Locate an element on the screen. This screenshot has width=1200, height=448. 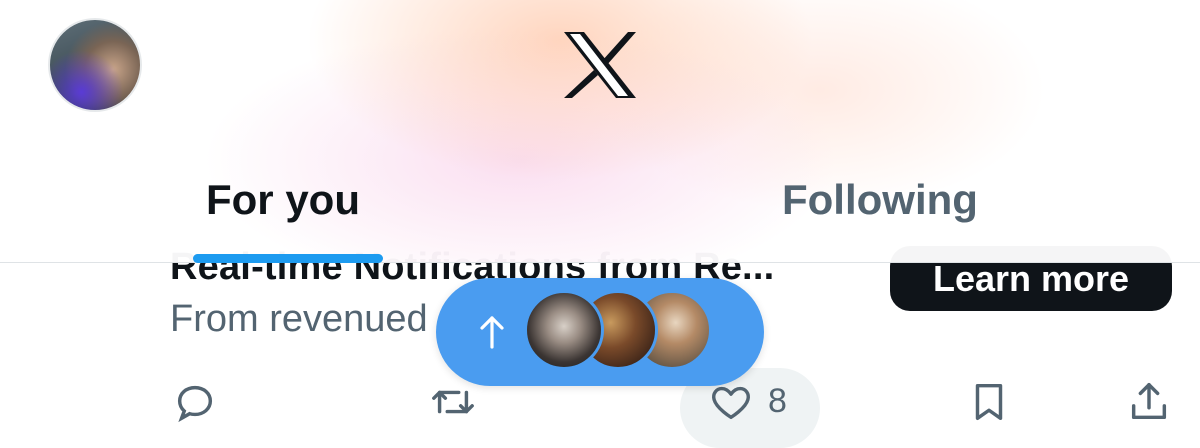
active-tab-indicator is located at coordinates (288, 258).